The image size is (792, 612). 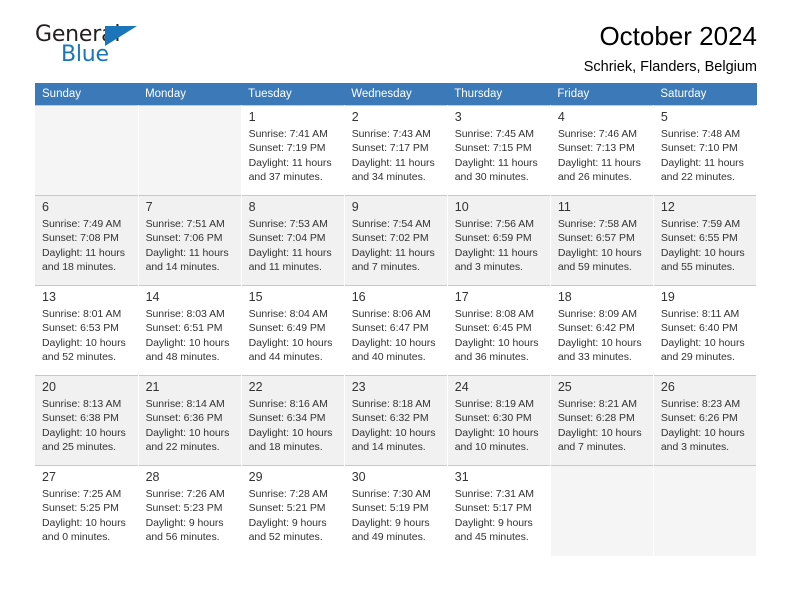 I want to click on day-info-sunrise: Sunrise: 7:58 AM, so click(x=597, y=224).